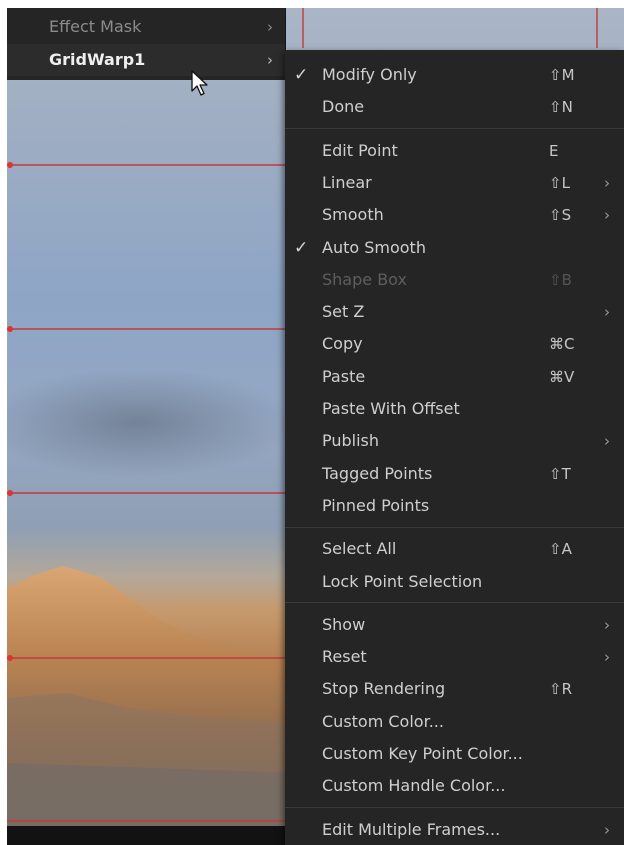 The height and width of the screenshot is (845, 624). I want to click on menu-item-label: Modify Only, so click(369, 74).